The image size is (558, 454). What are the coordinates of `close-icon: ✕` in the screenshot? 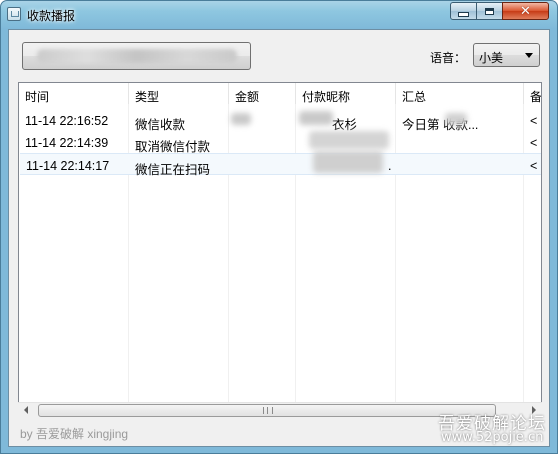 It's located at (525, 11).